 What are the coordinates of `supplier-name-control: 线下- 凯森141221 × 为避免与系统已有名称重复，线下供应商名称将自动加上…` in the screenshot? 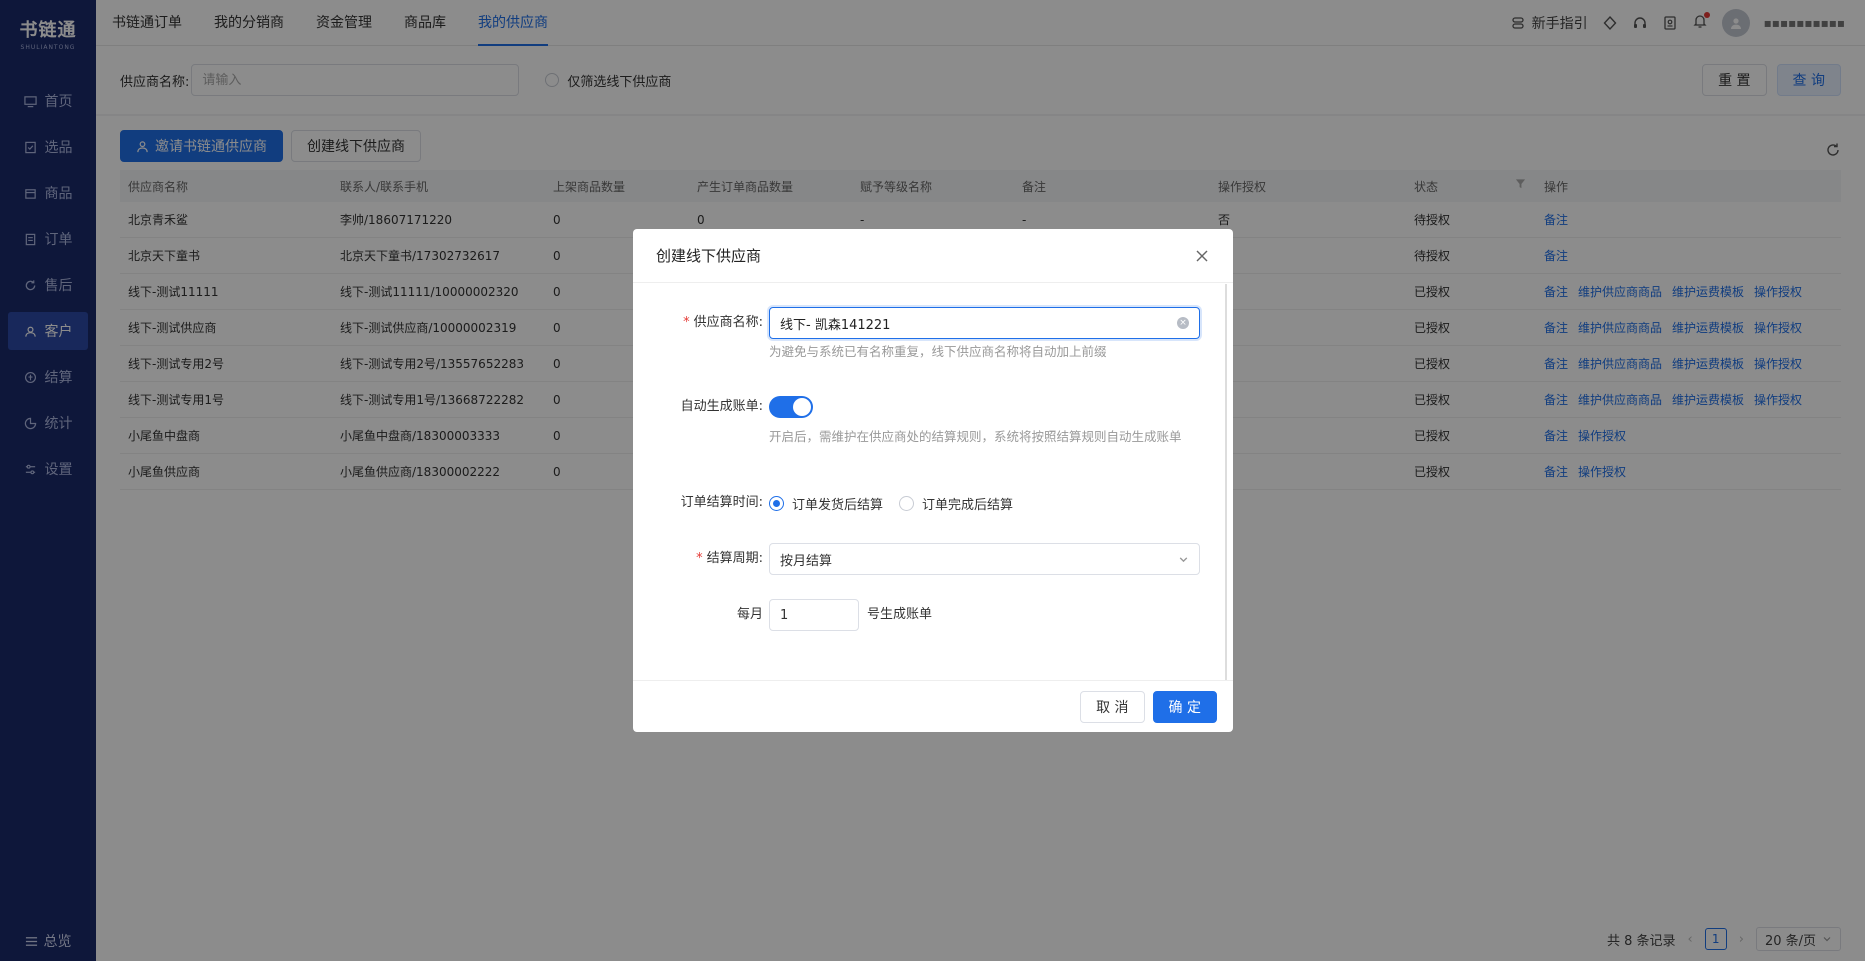 It's located at (984, 334).